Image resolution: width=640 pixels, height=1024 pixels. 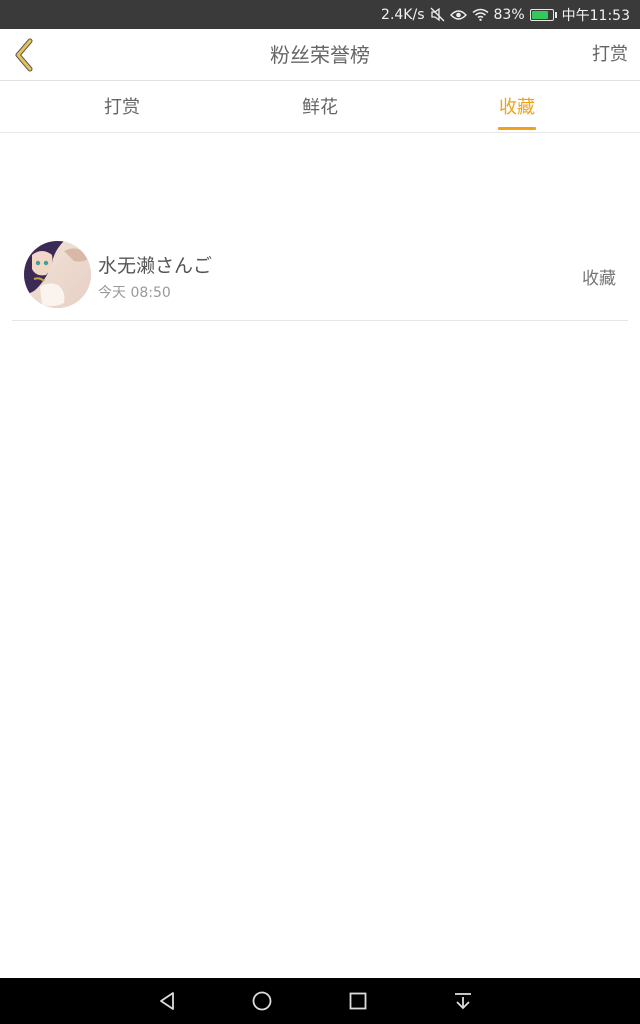 I want to click on tab-favorites: 收藏, so click(x=517, y=107).